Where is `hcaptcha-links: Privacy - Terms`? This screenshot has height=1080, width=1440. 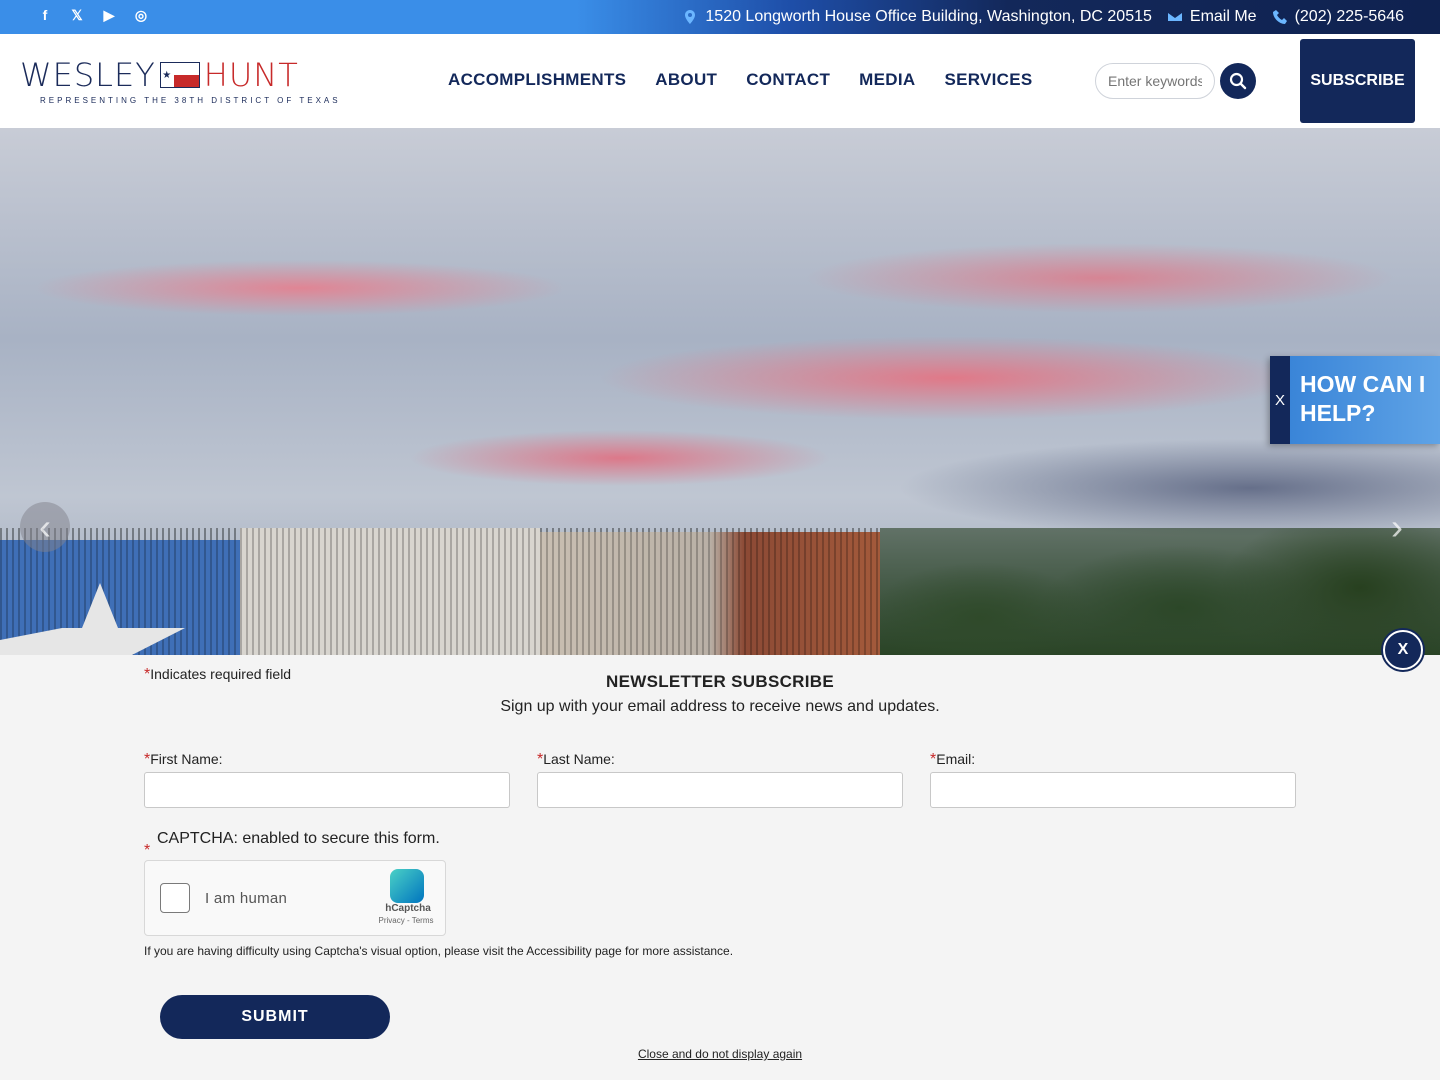 hcaptcha-links: Privacy - Terms is located at coordinates (406, 920).